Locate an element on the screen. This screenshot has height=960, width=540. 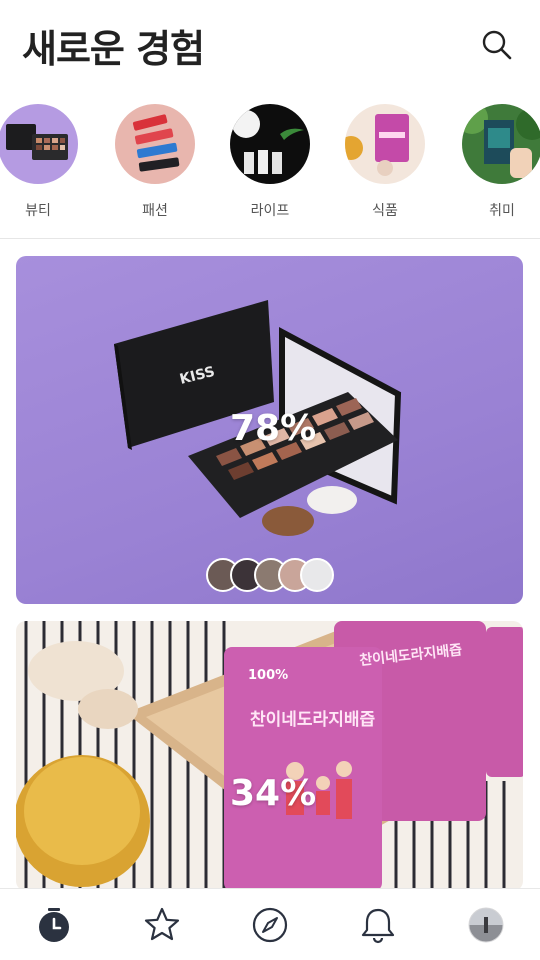
nav-favorites is located at coordinates (162, 925).